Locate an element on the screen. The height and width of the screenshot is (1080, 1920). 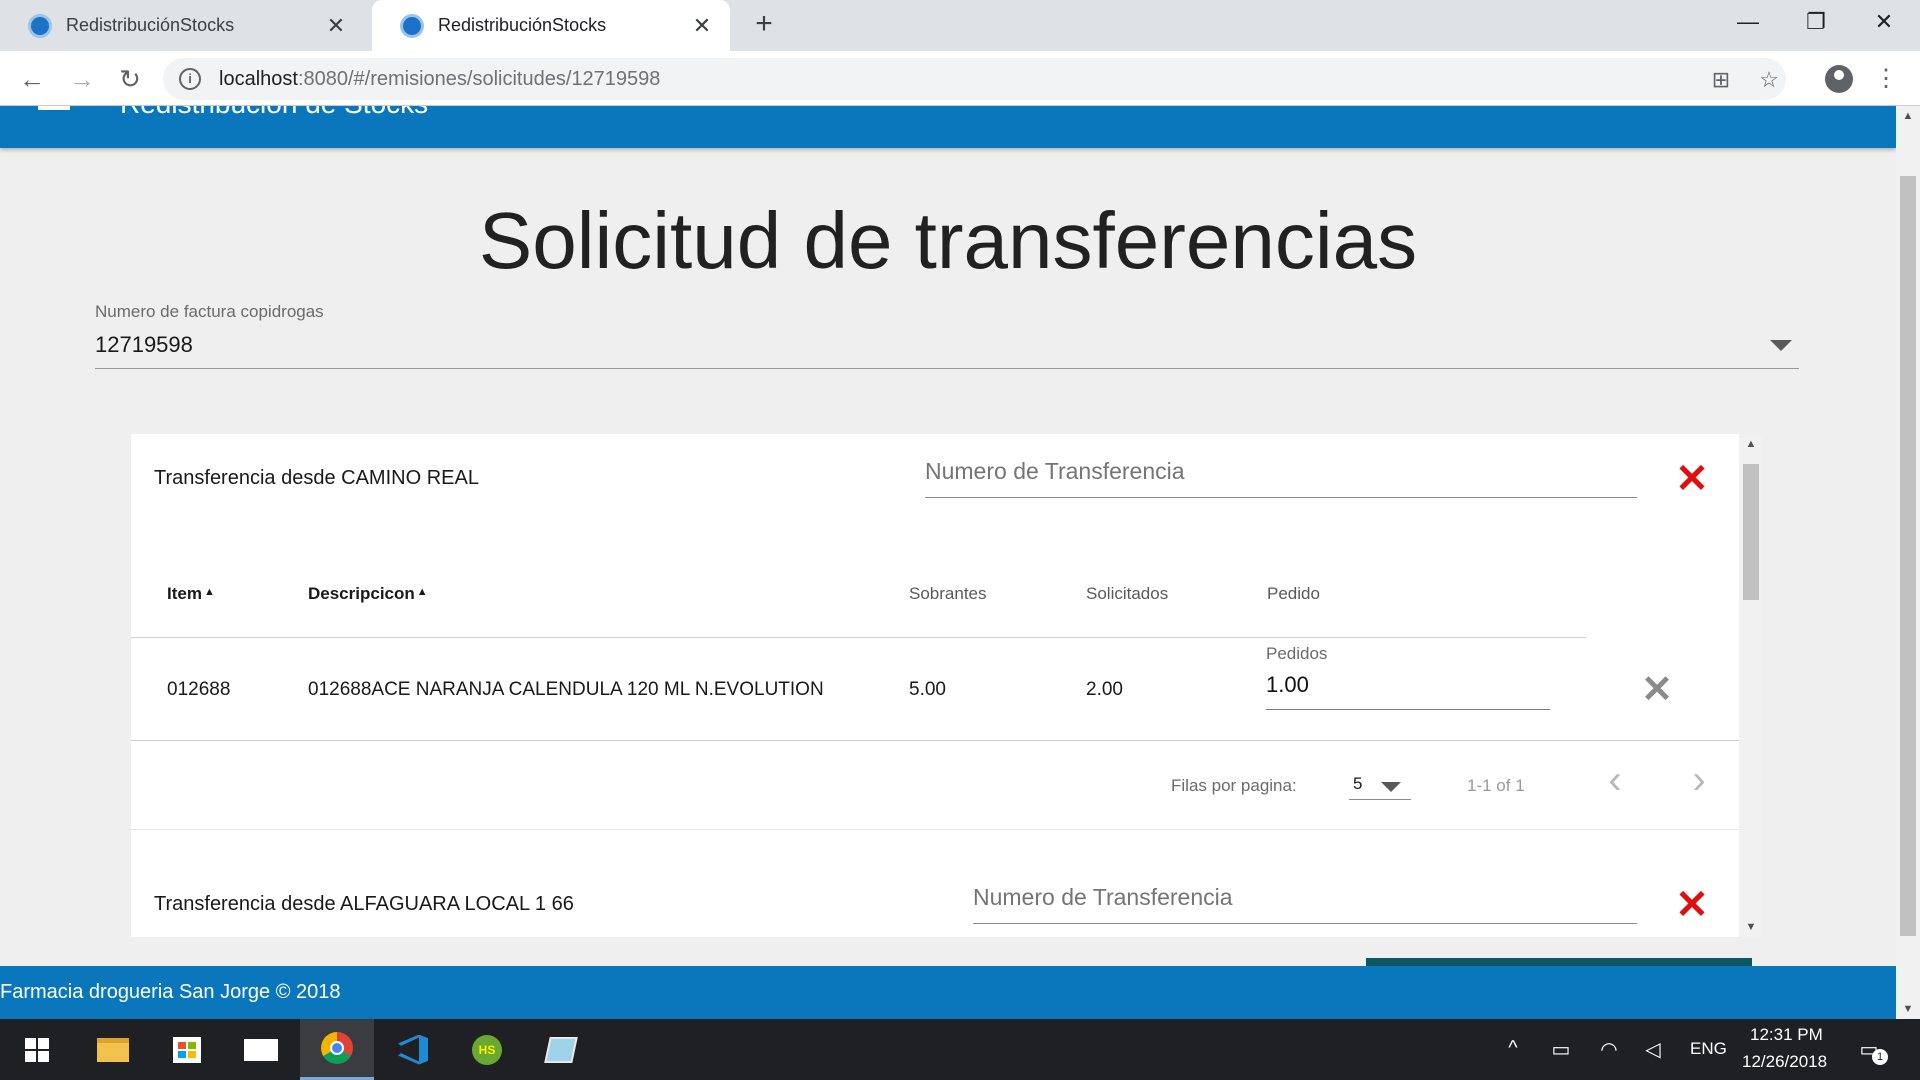
bookmark-star-icon: ☆ is located at coordinates (1769, 80).